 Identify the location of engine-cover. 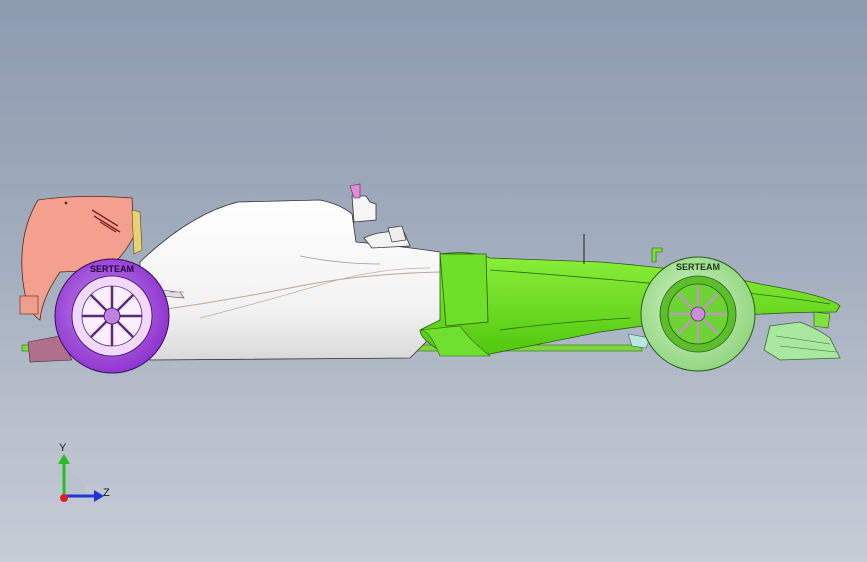
(293, 272).